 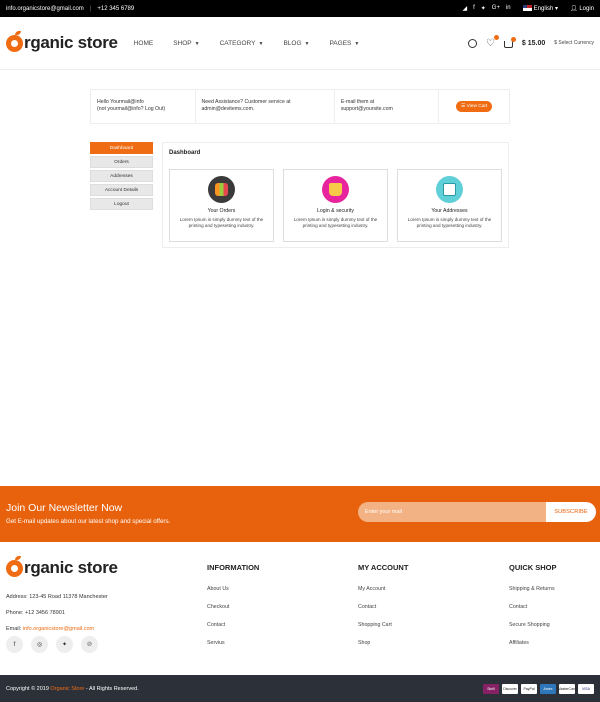 What do you see at coordinates (496, 8) in the screenshot?
I see `google-plus-icon: G+` at bounding box center [496, 8].